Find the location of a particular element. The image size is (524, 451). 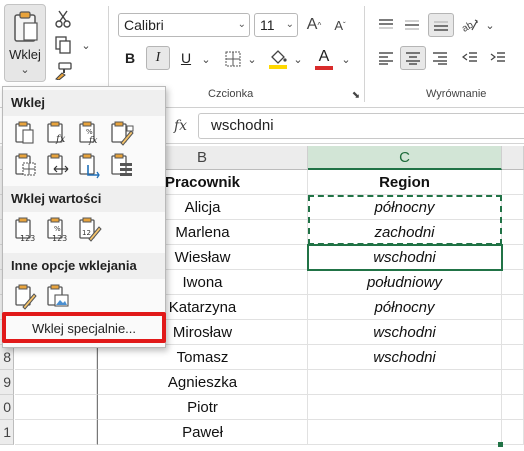

paste-button: Wklej ⌄ is located at coordinates (25, 43).